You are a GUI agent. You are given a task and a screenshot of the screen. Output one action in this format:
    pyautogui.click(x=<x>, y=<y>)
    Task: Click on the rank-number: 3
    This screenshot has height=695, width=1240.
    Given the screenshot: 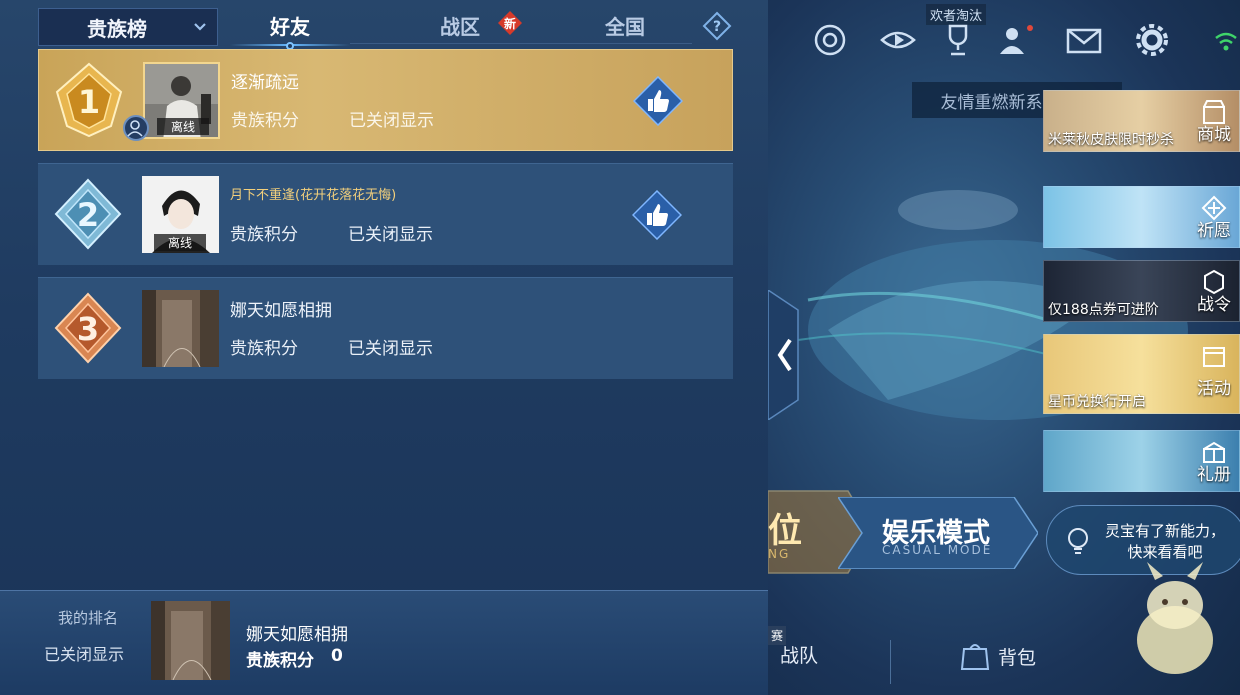 What is the action you would take?
    pyautogui.click(x=88, y=329)
    